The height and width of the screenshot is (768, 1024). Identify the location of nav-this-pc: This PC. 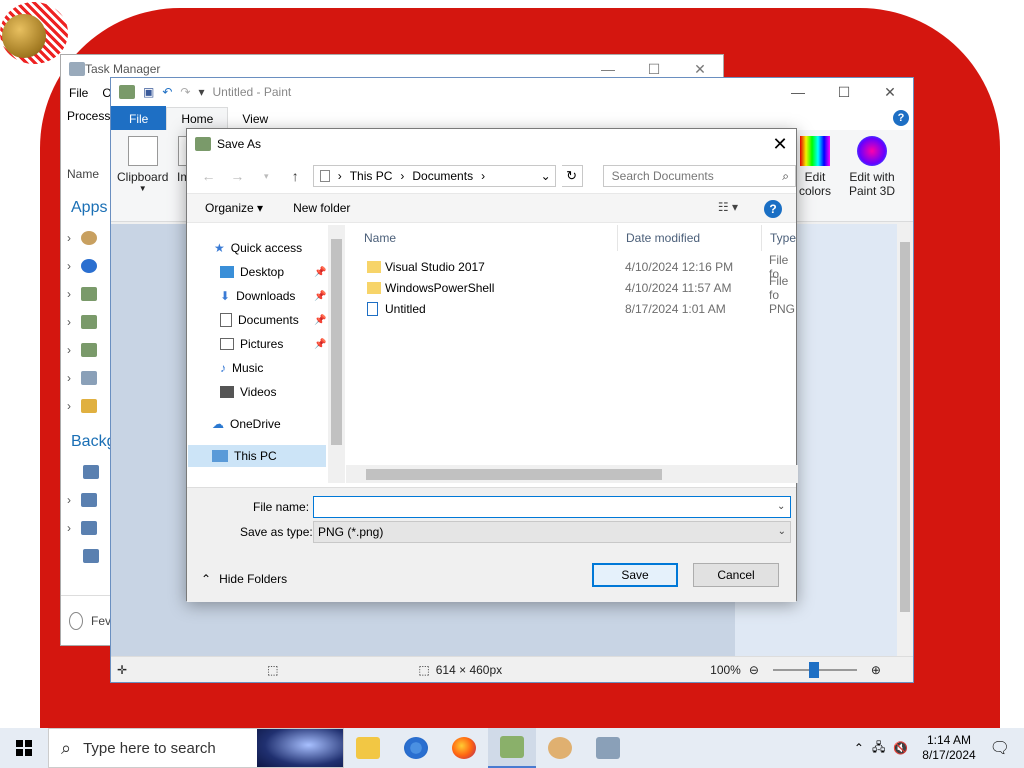
(257, 456).